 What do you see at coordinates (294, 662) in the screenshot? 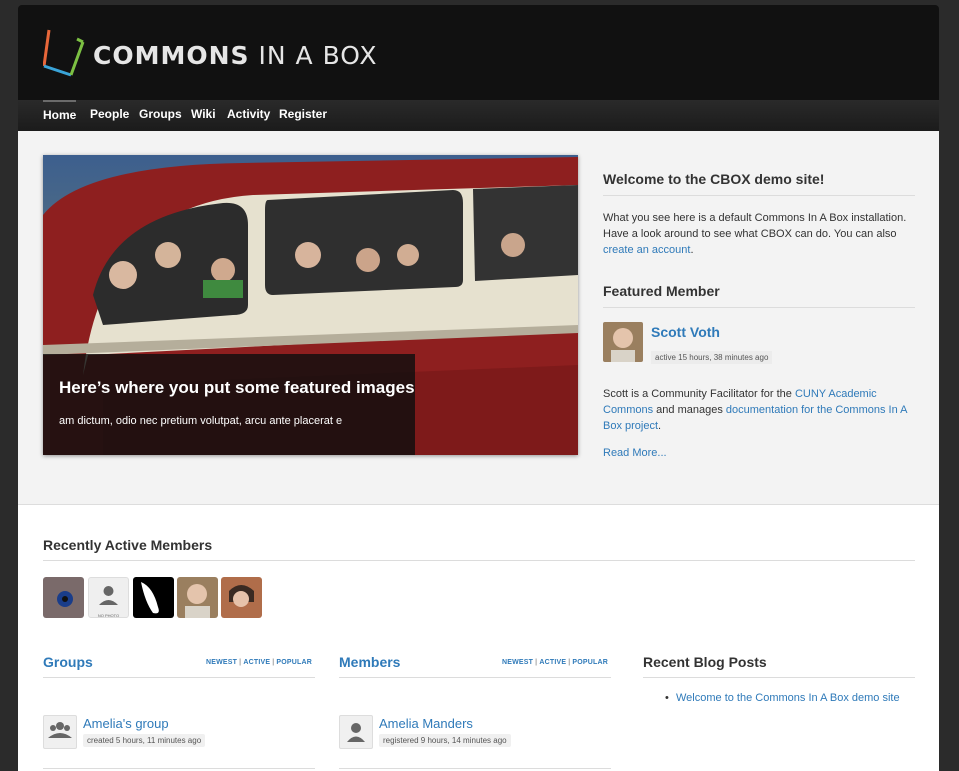
I see `groups-filter-popular: POPULAR` at bounding box center [294, 662].